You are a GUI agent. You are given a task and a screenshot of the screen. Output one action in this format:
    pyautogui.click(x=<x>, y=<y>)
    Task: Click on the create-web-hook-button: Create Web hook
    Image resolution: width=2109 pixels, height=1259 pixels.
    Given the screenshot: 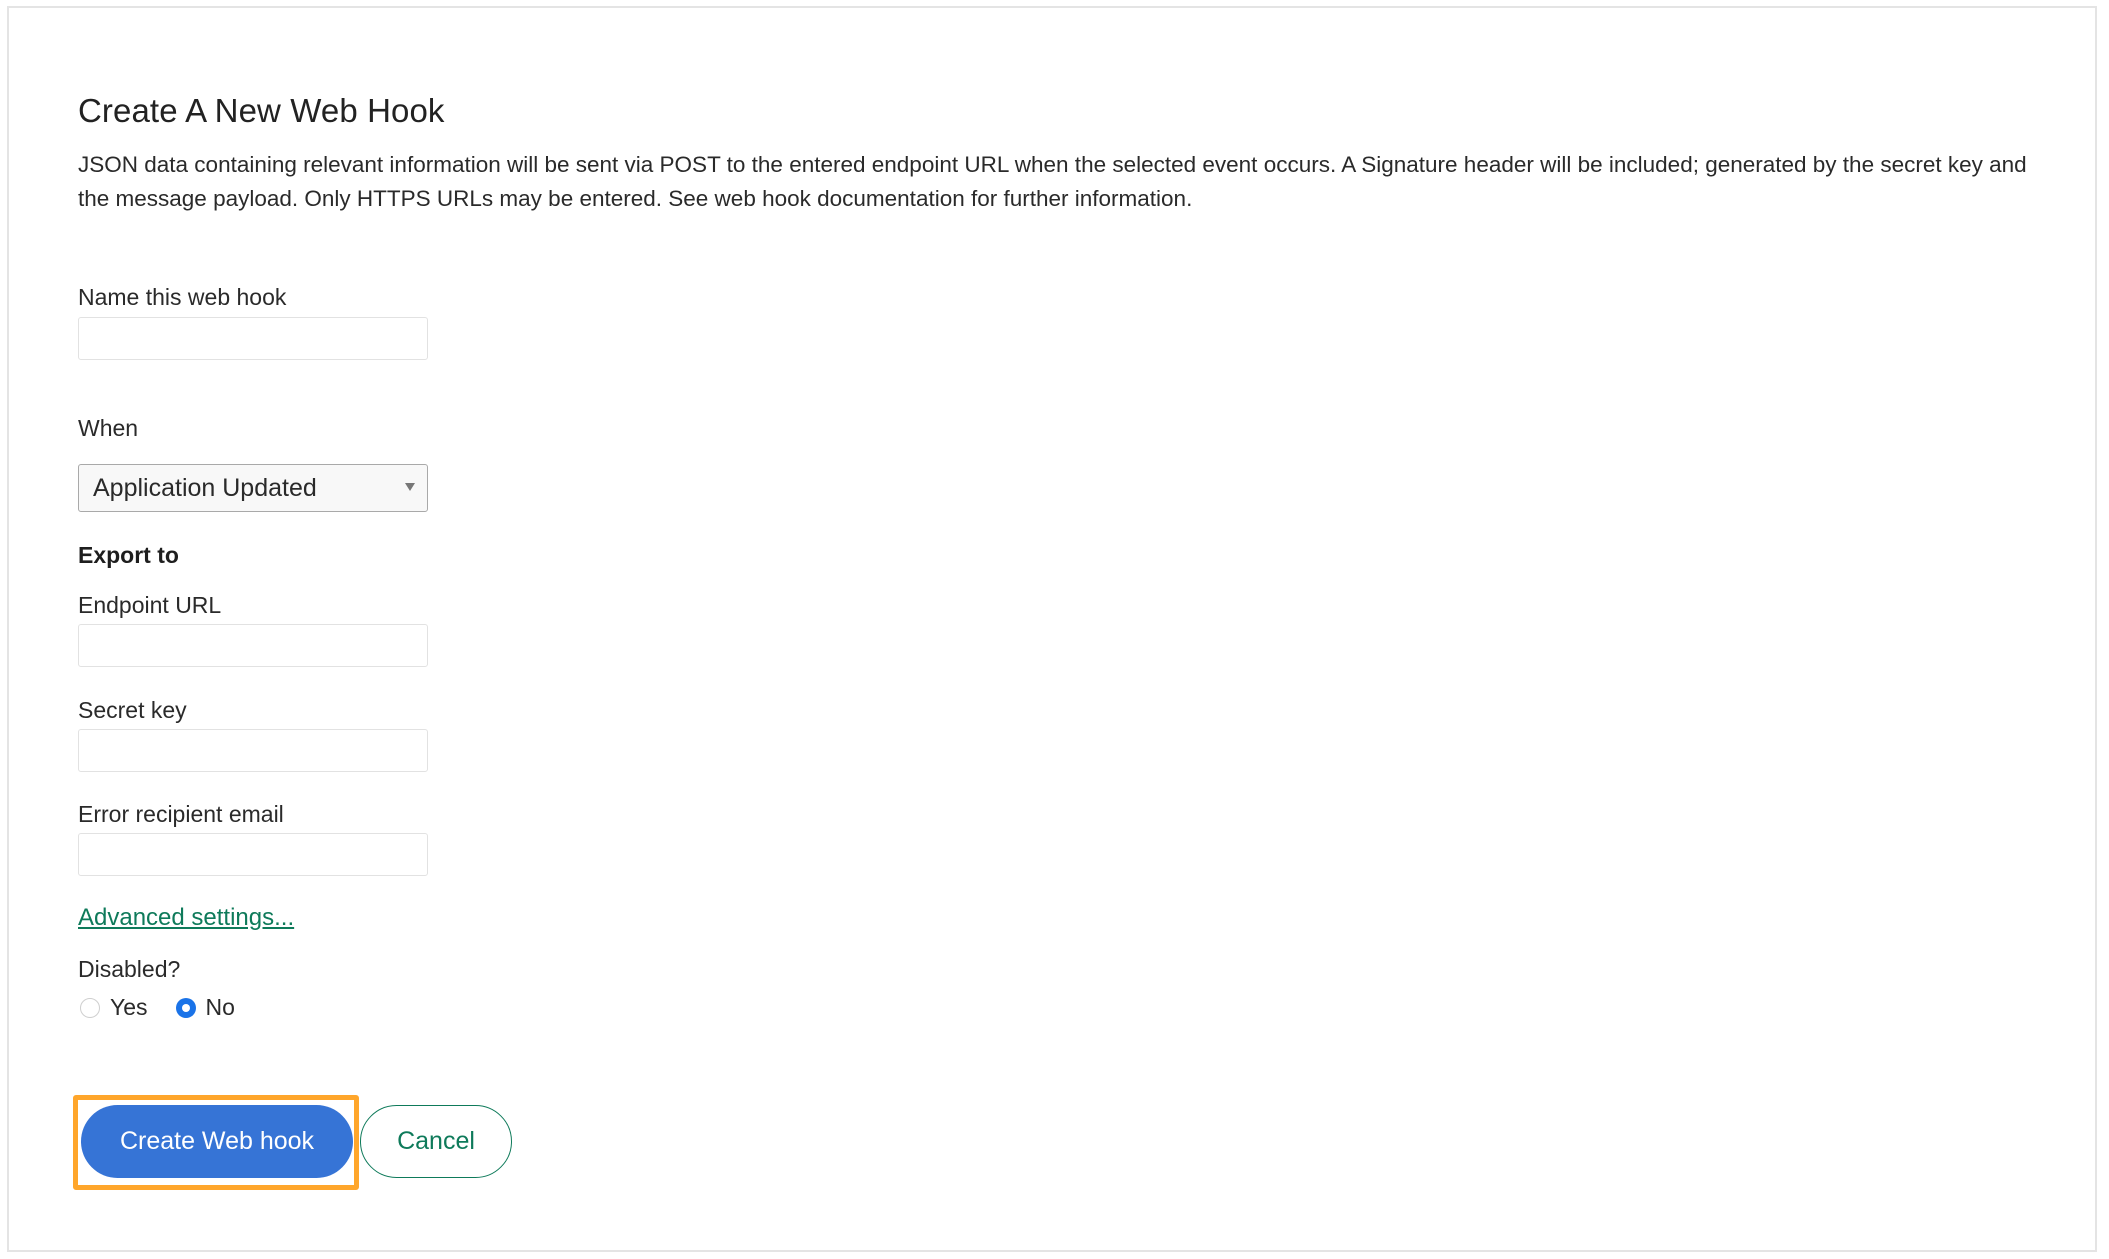 What is the action you would take?
    pyautogui.click(x=217, y=1141)
    